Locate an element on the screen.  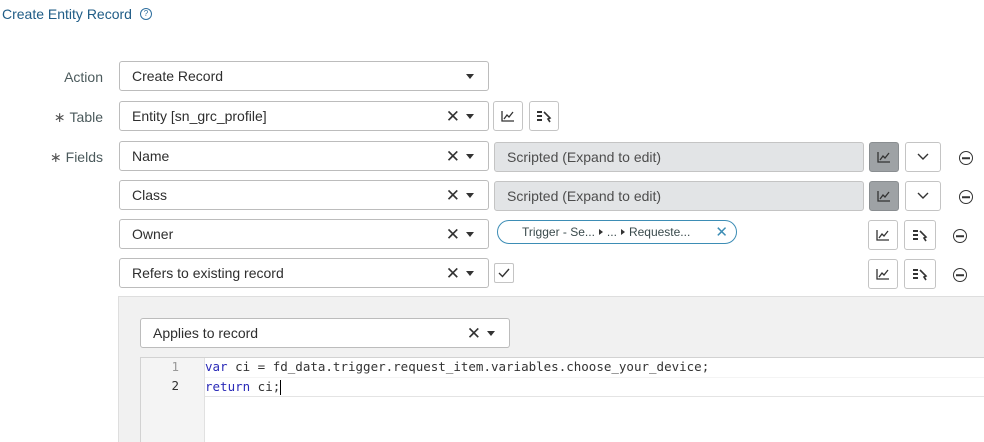
action-select: Create Record is located at coordinates (304, 76).